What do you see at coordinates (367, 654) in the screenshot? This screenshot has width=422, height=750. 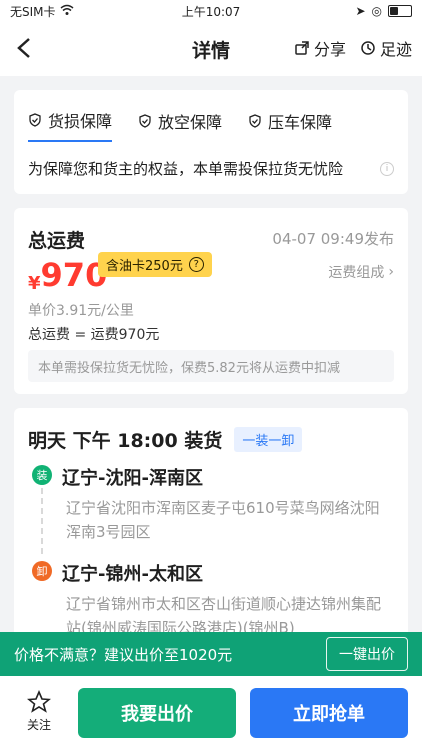 I see `one-click-bid-button: 一键出价` at bounding box center [367, 654].